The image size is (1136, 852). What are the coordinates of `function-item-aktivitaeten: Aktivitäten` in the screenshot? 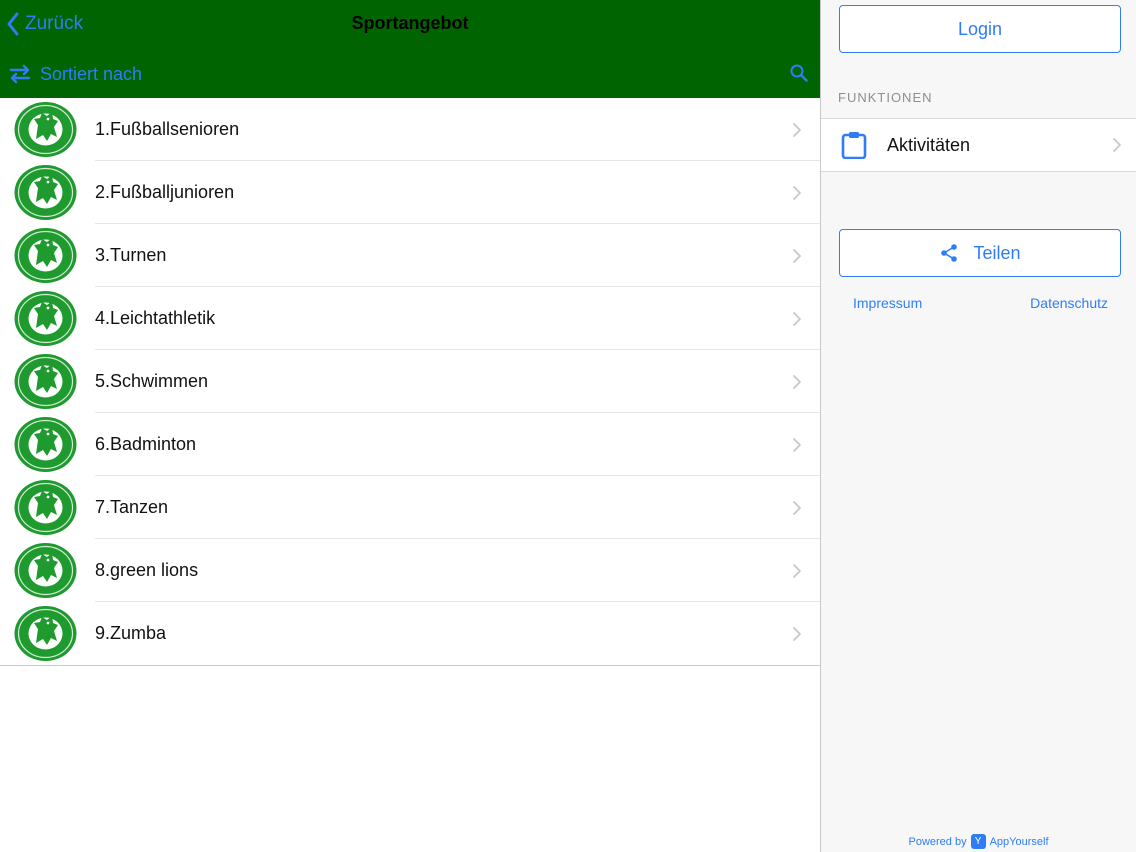 It's located at (978, 145).